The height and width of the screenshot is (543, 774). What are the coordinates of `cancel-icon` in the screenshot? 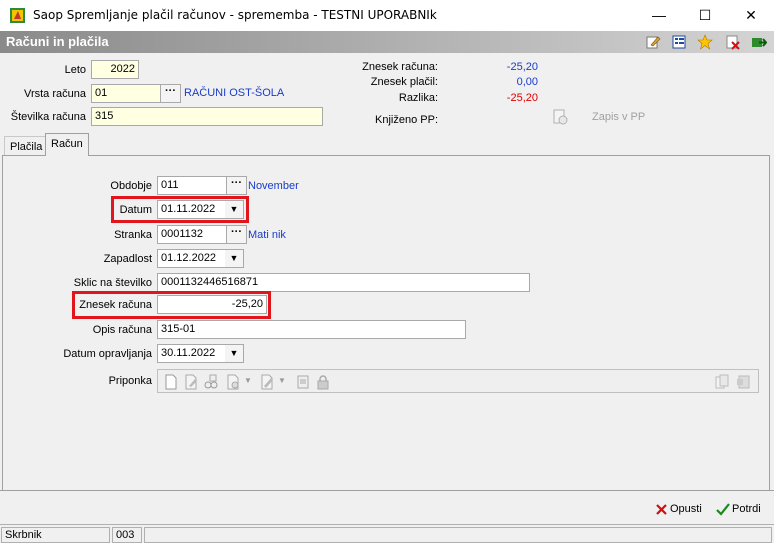 It's located at (661, 509).